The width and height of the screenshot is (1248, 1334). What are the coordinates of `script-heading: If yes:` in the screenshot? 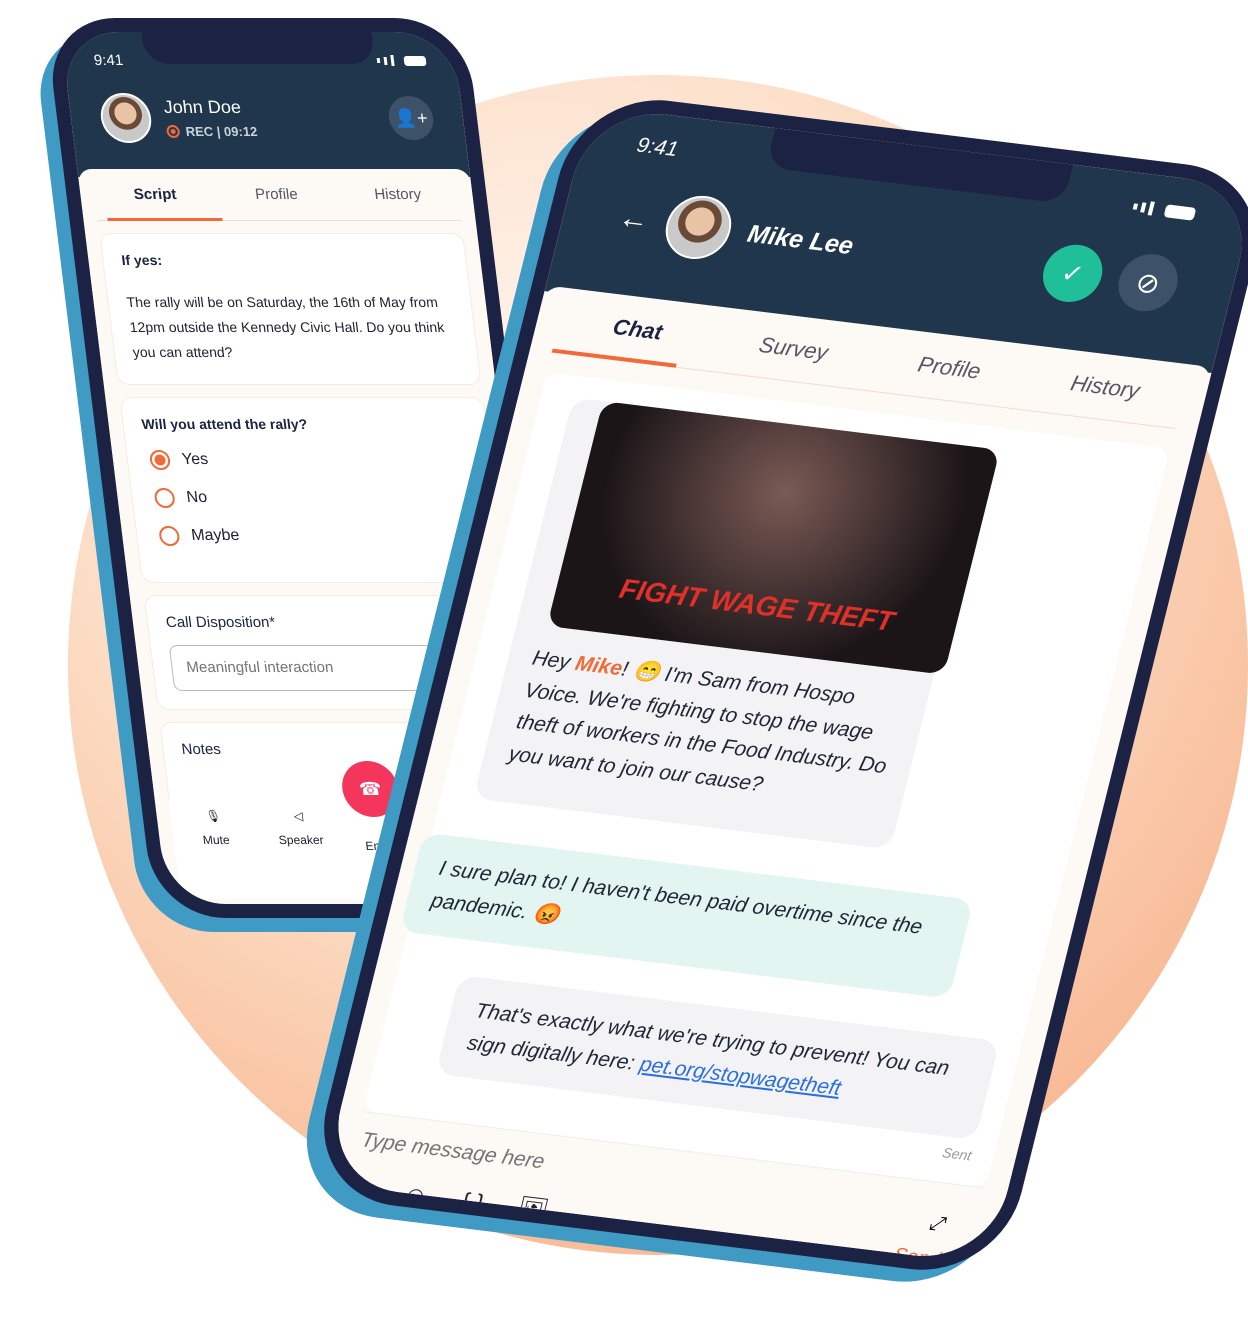 It's located at (141, 260).